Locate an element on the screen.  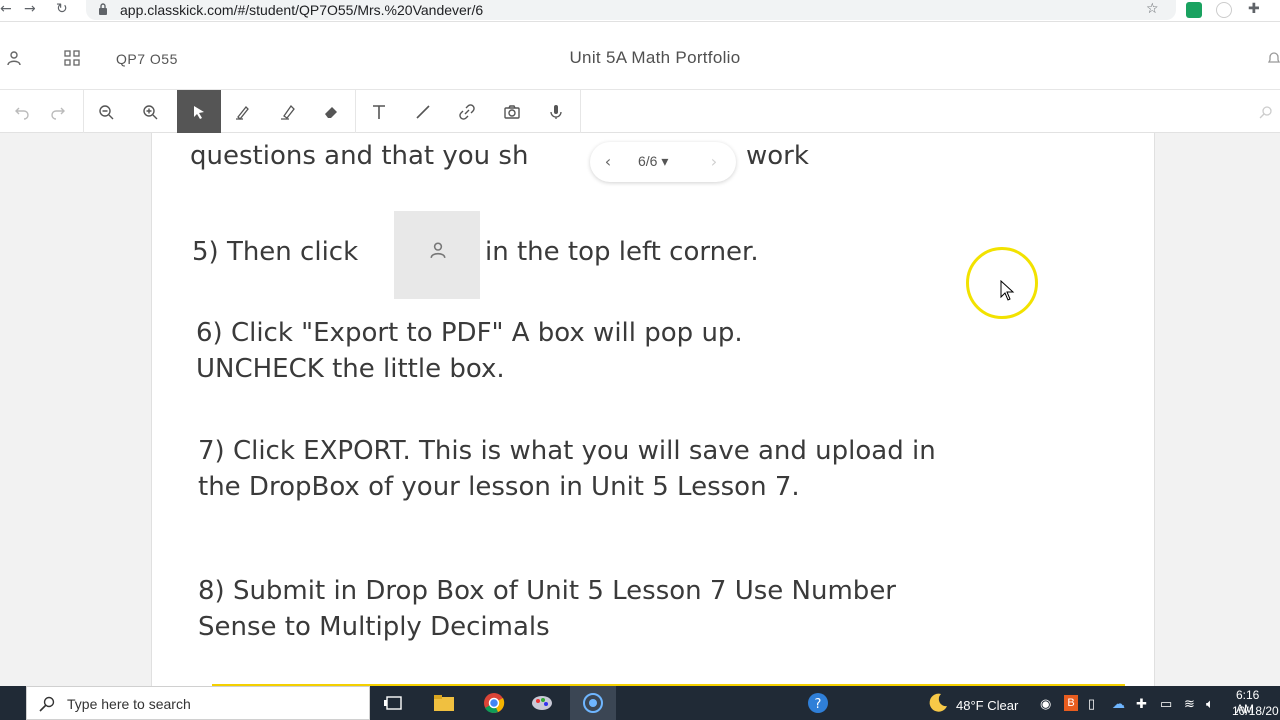
help-icon: ? is located at coordinates (818, 703).